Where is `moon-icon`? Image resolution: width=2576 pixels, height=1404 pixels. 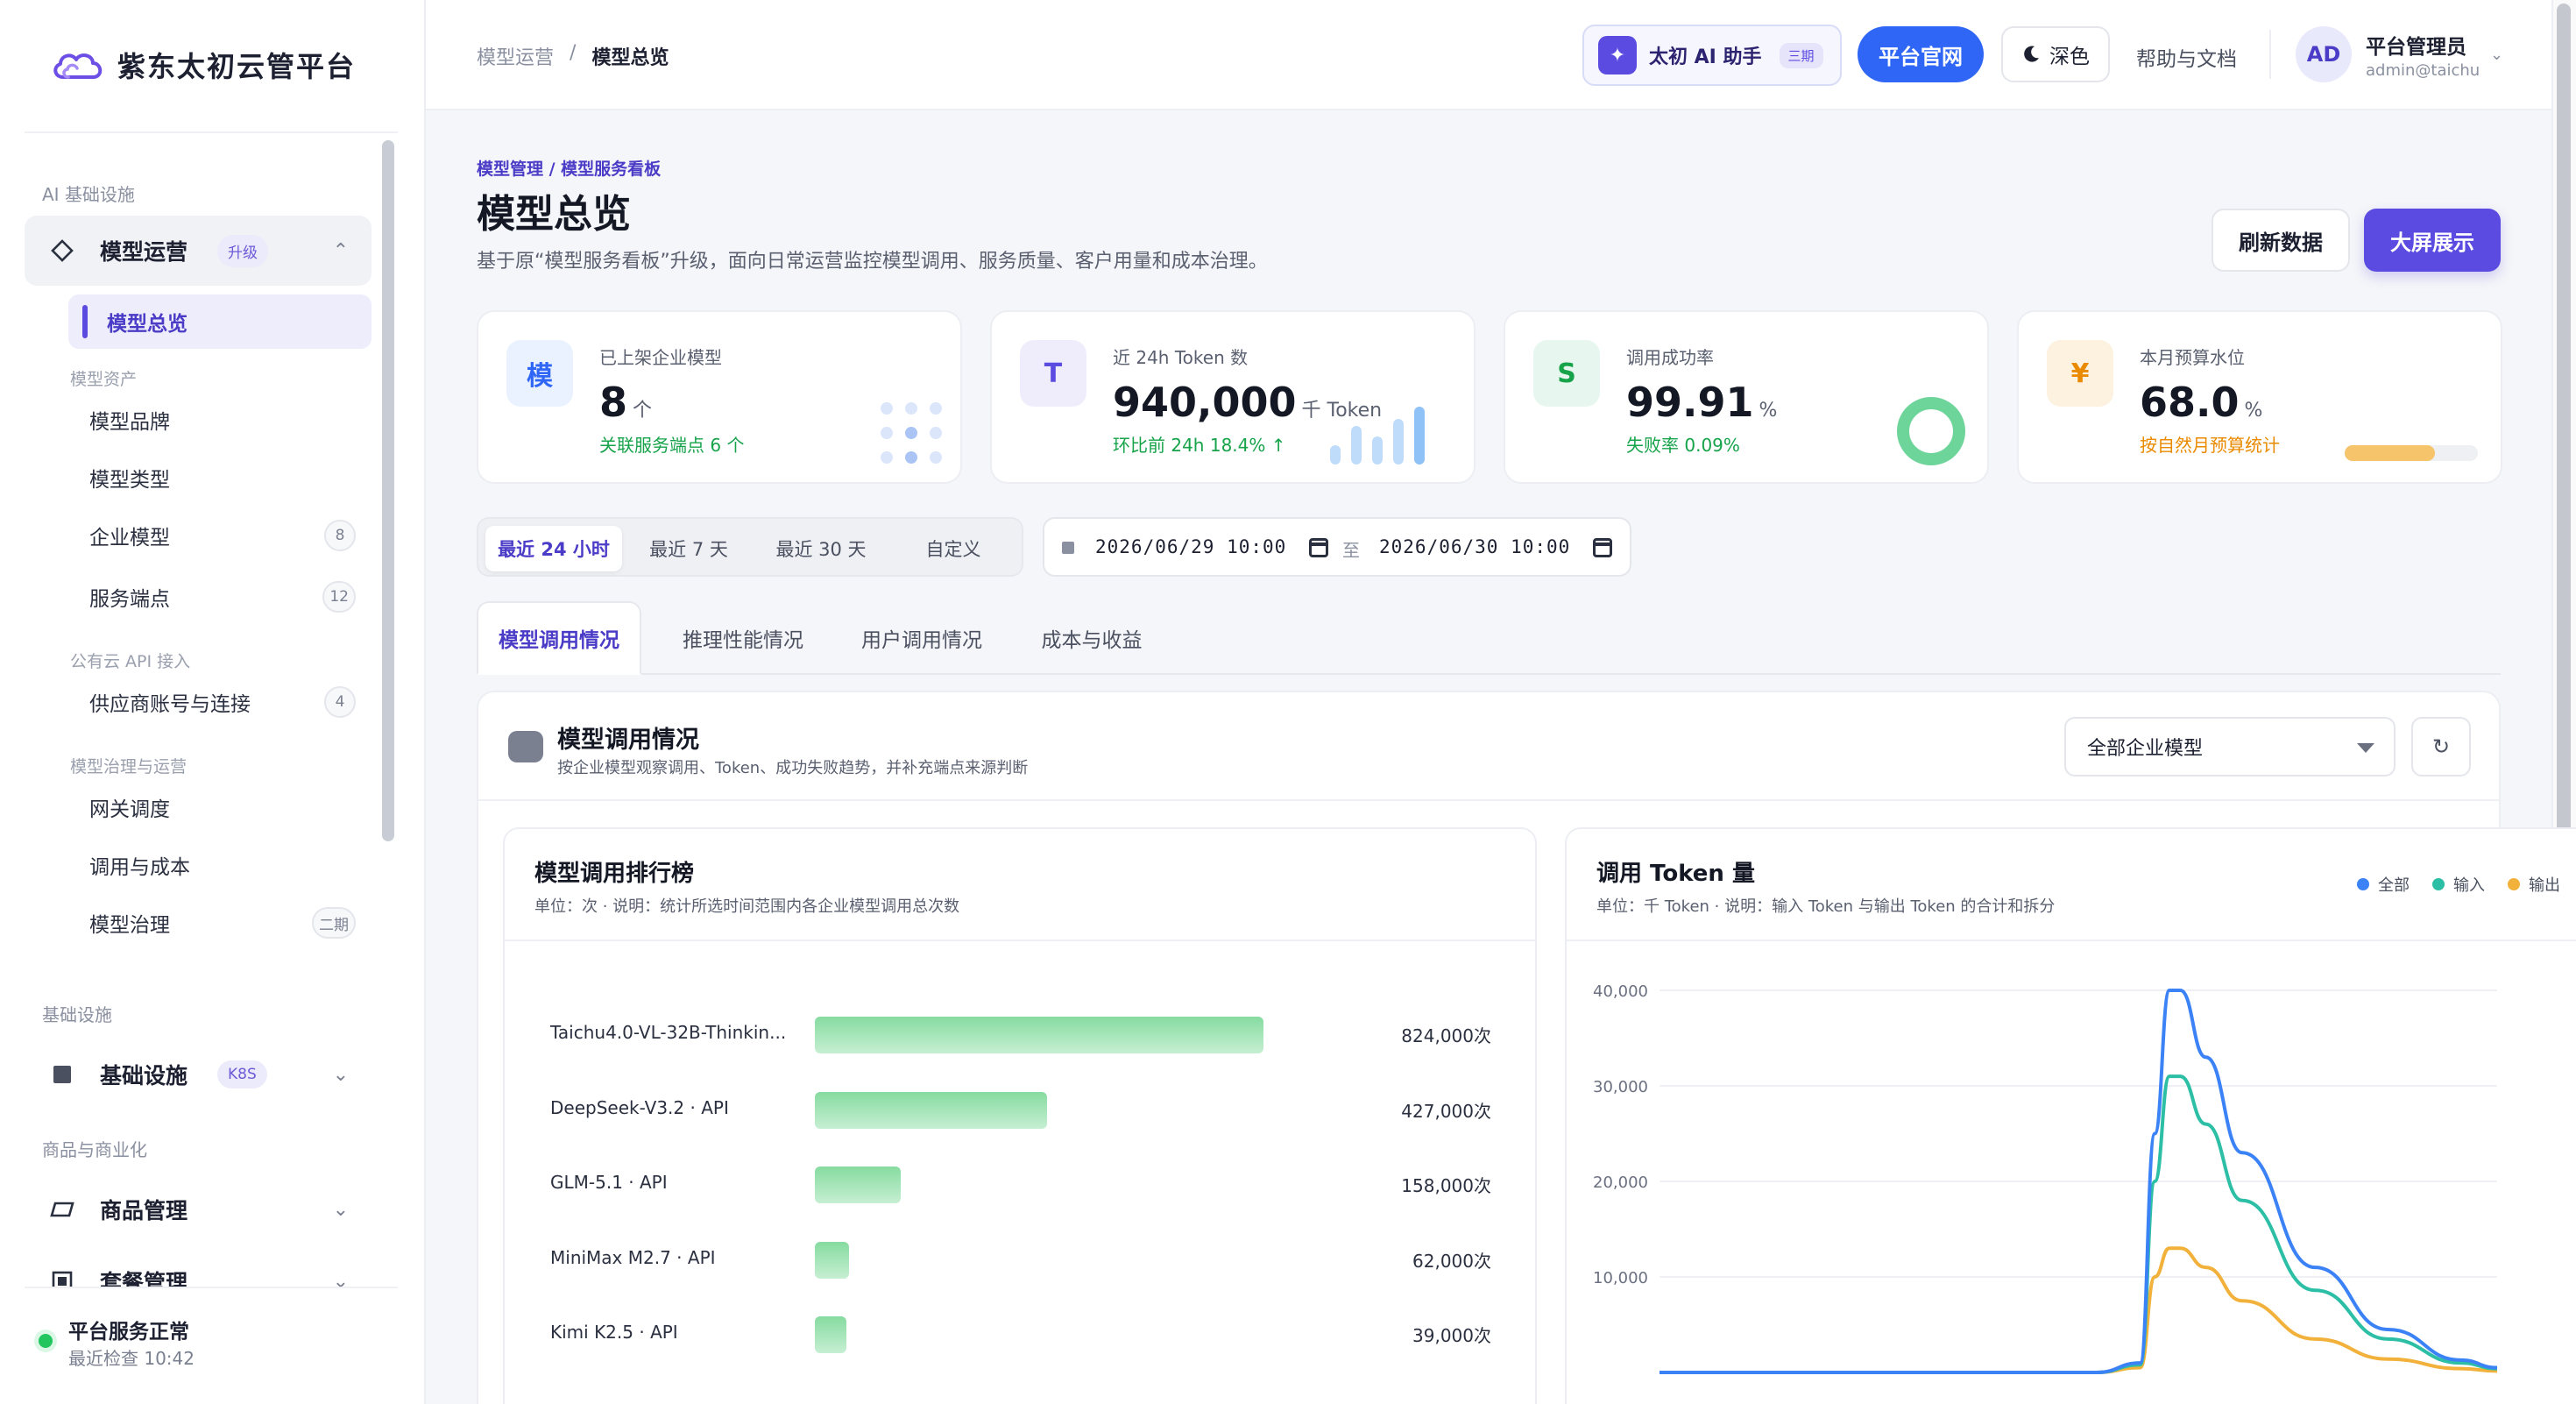 moon-icon is located at coordinates (2031, 54).